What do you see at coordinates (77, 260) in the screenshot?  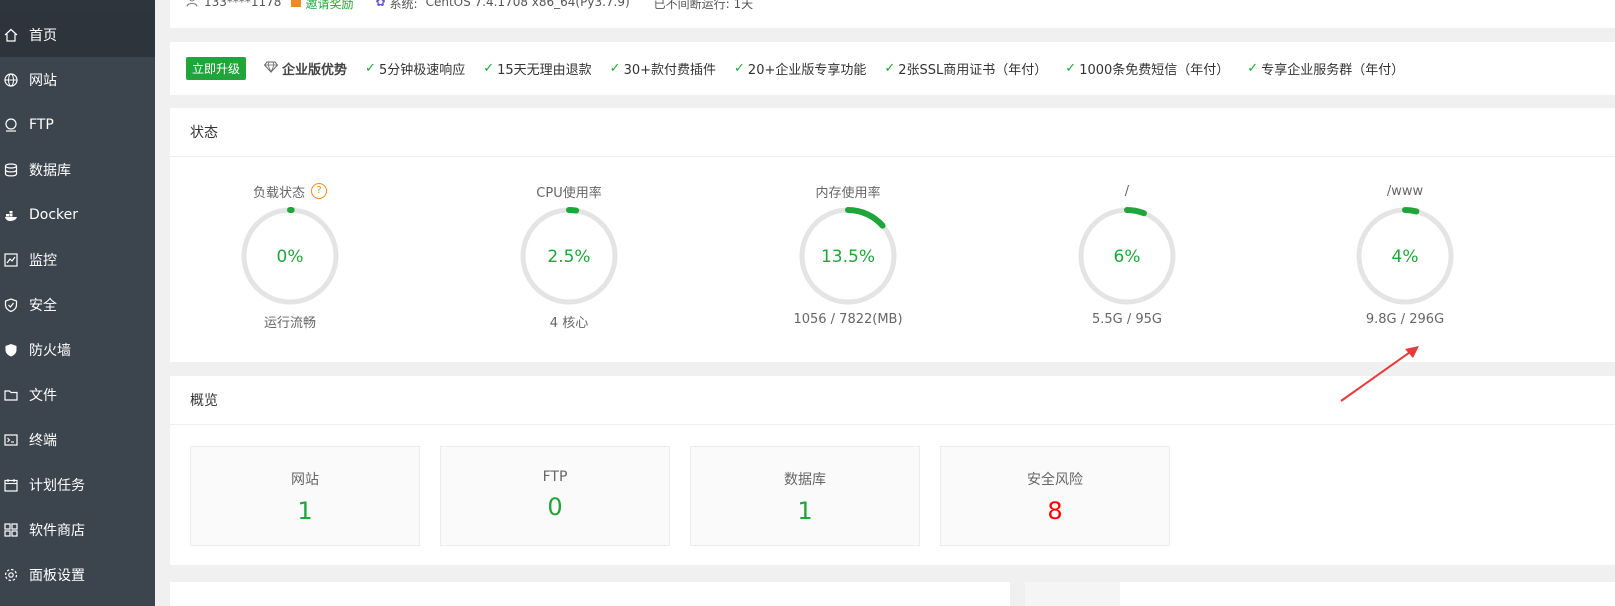 I see `sidebar-item-5: 监控` at bounding box center [77, 260].